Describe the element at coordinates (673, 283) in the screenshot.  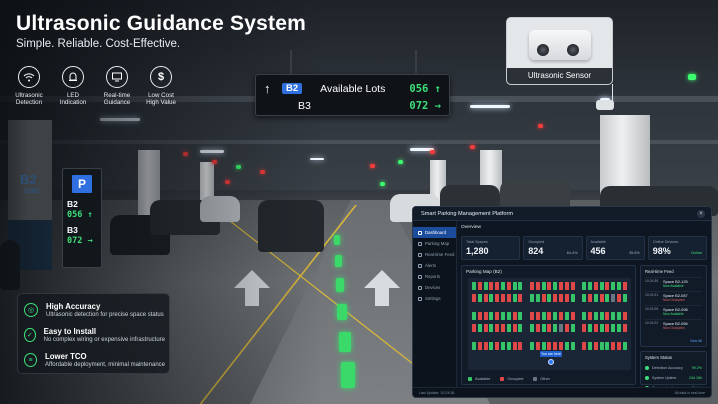
I see `feed-item: 10:24:36 Space B2-125 Now Available` at that location.